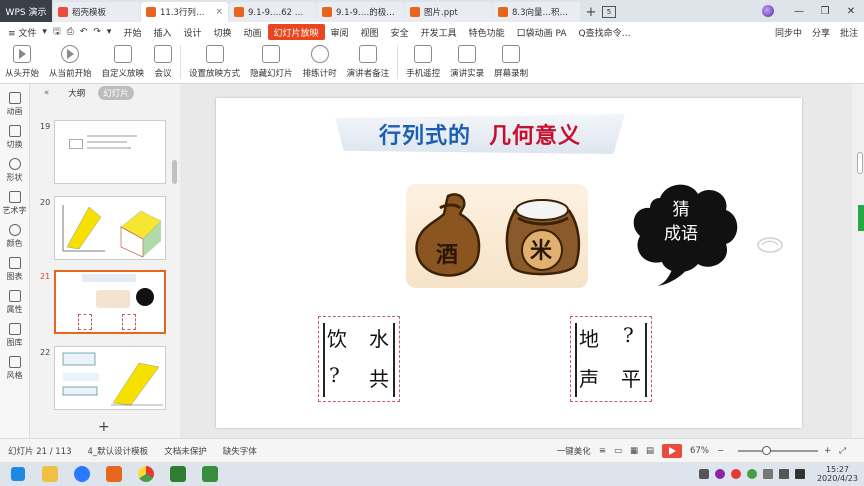 Image resolution: width=864 pixels, height=486 pixels. What do you see at coordinates (861, 218) in the screenshot?
I see `side-widget` at bounding box center [861, 218].